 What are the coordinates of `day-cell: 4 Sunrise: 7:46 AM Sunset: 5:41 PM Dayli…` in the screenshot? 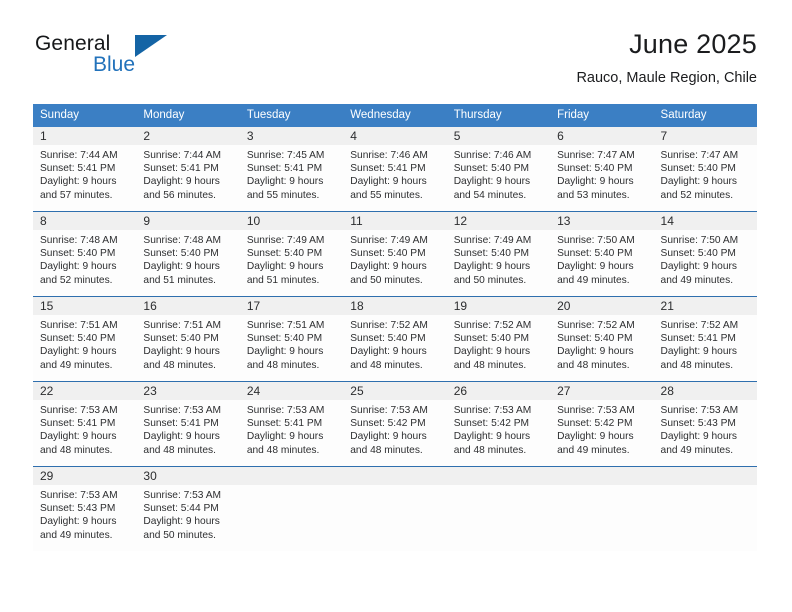 It's located at (395, 169).